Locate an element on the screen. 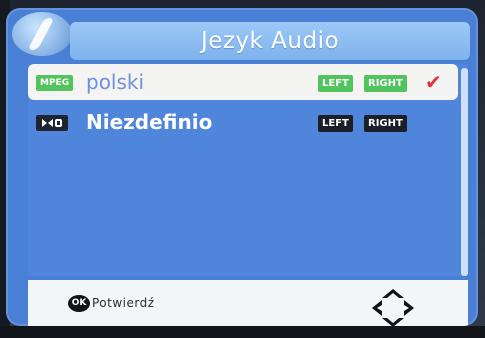 The image size is (485, 338). dpad-arrows-icon is located at coordinates (393, 307).